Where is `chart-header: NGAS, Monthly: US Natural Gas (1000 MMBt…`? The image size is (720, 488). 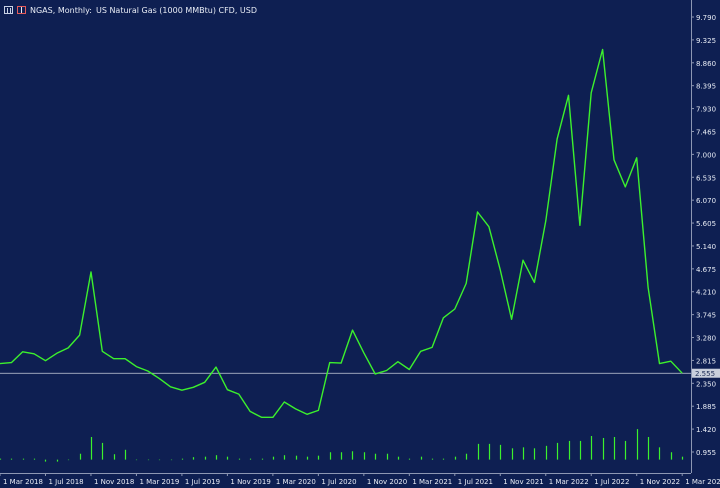 chart-header: NGAS, Monthly: US Natural Gas (1000 MMBt… is located at coordinates (130, 10).